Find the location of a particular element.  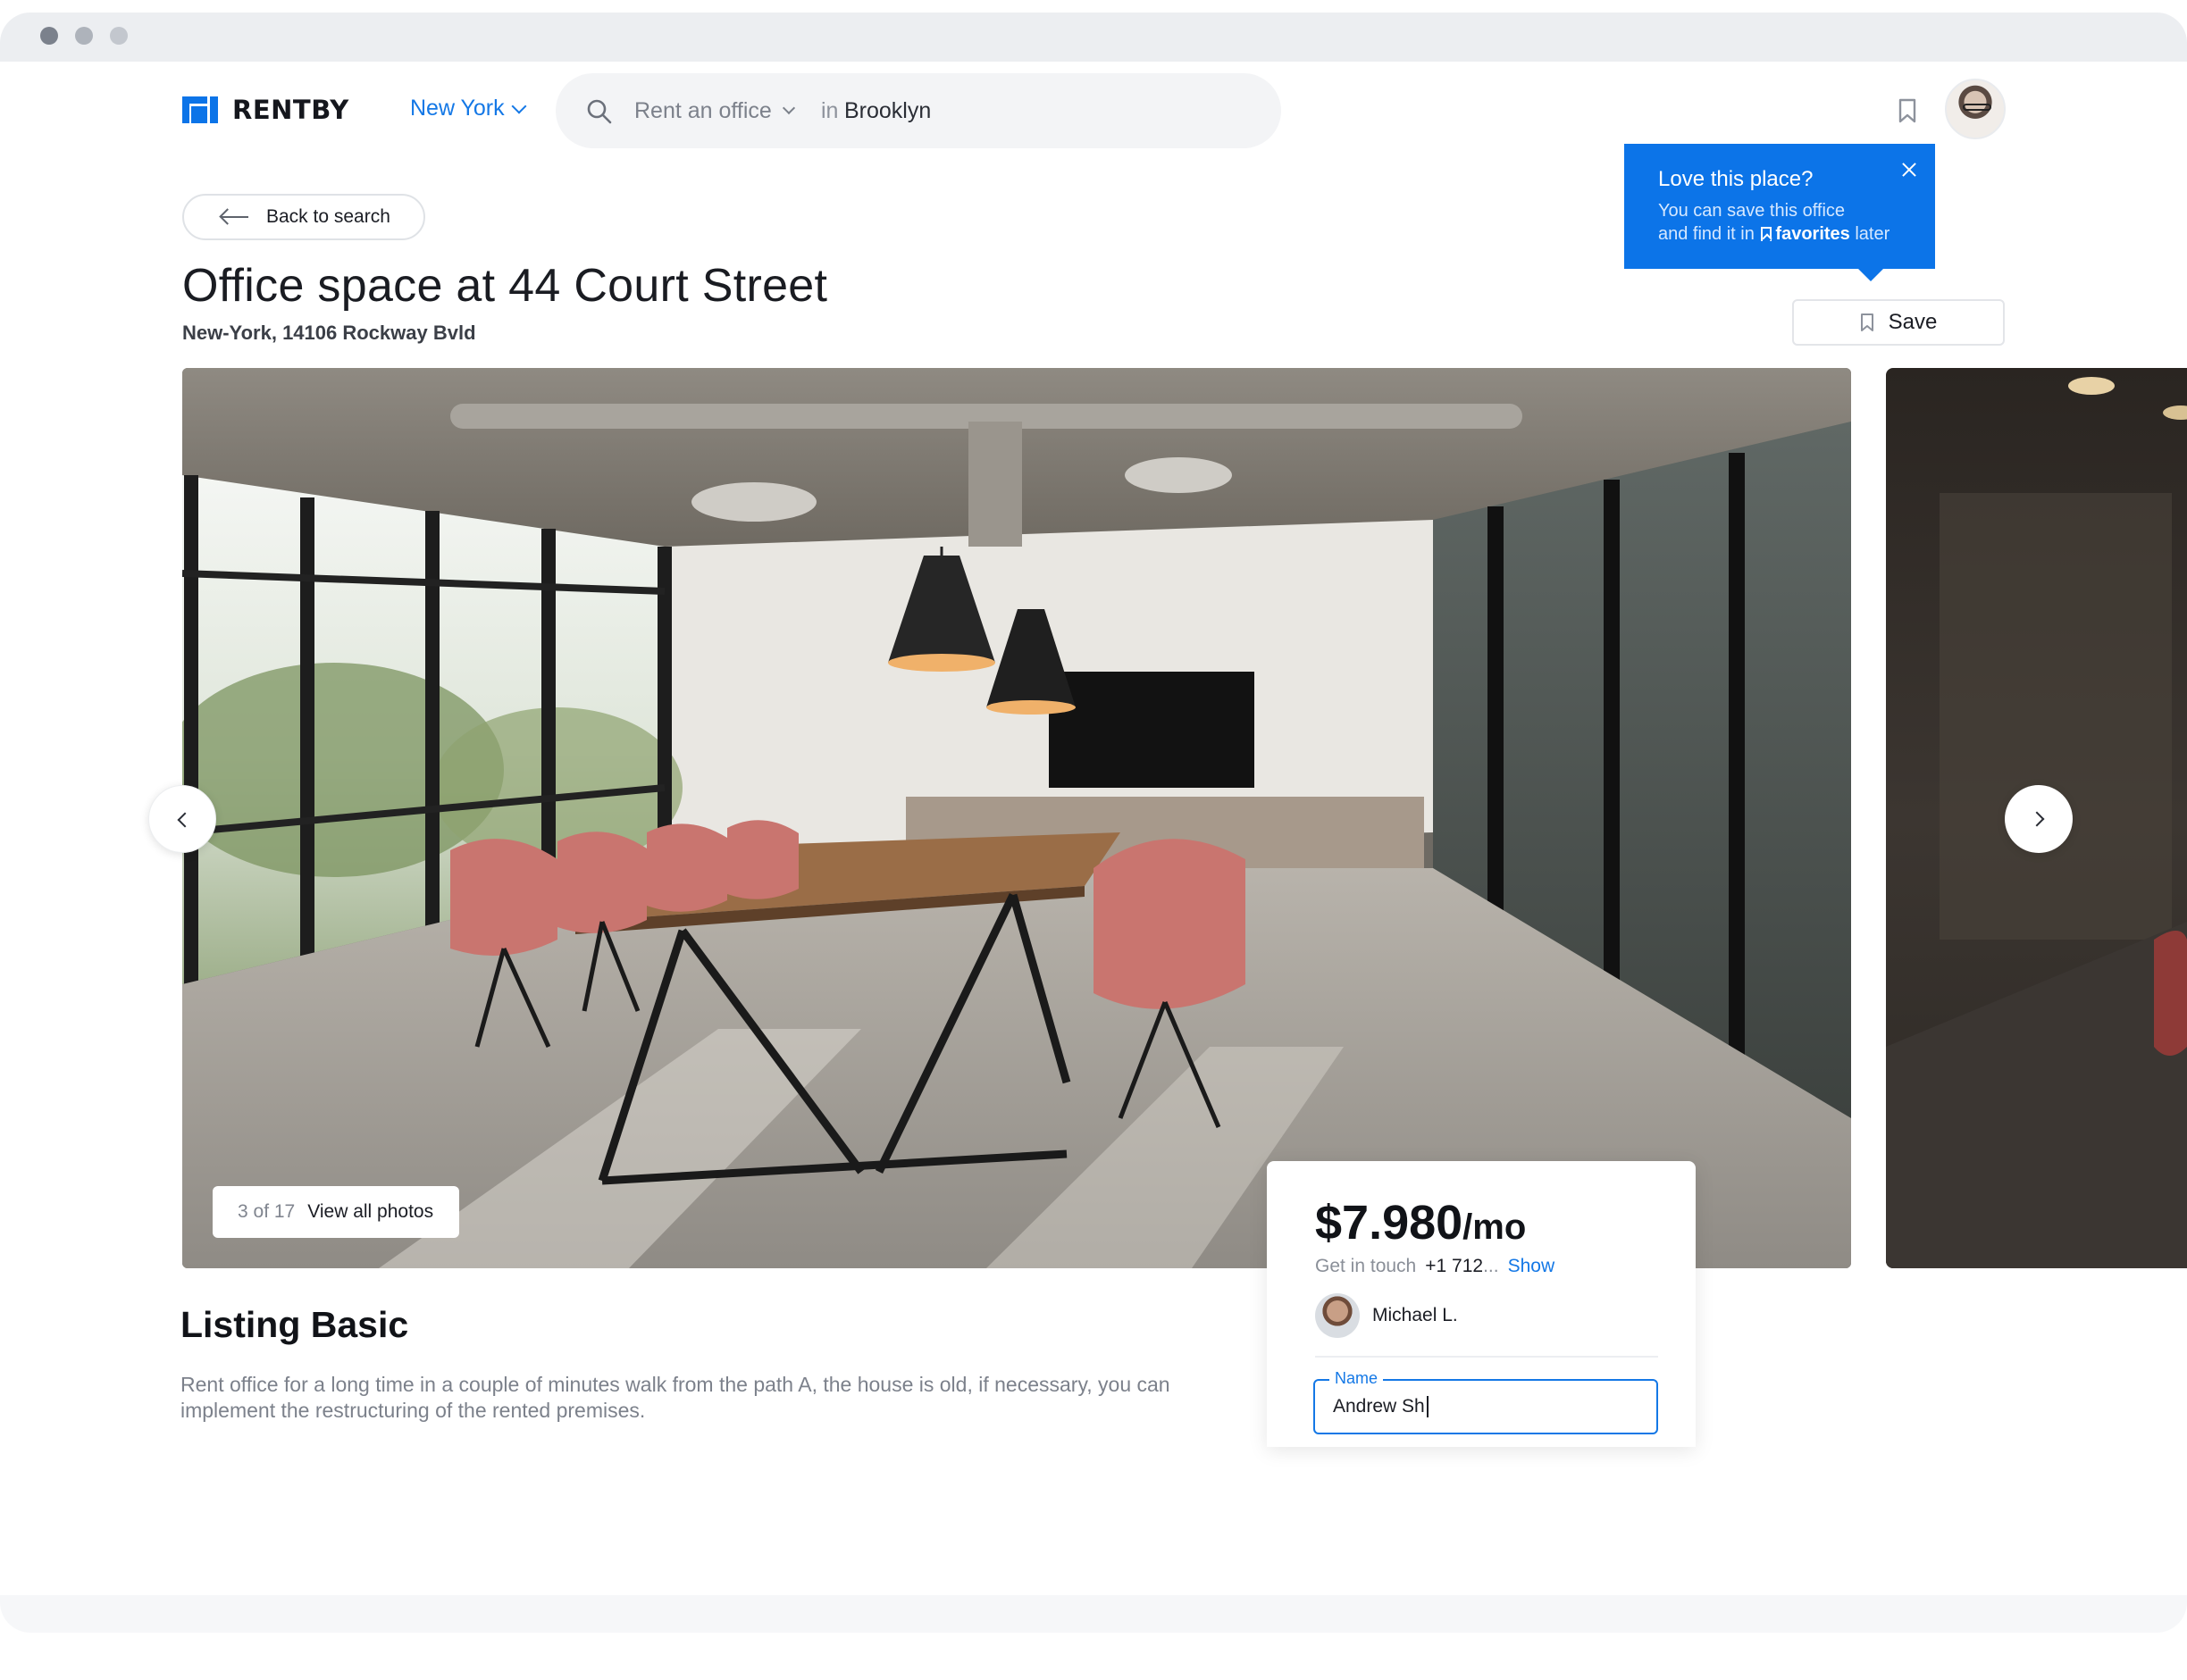

logo-icon is located at coordinates (200, 109).